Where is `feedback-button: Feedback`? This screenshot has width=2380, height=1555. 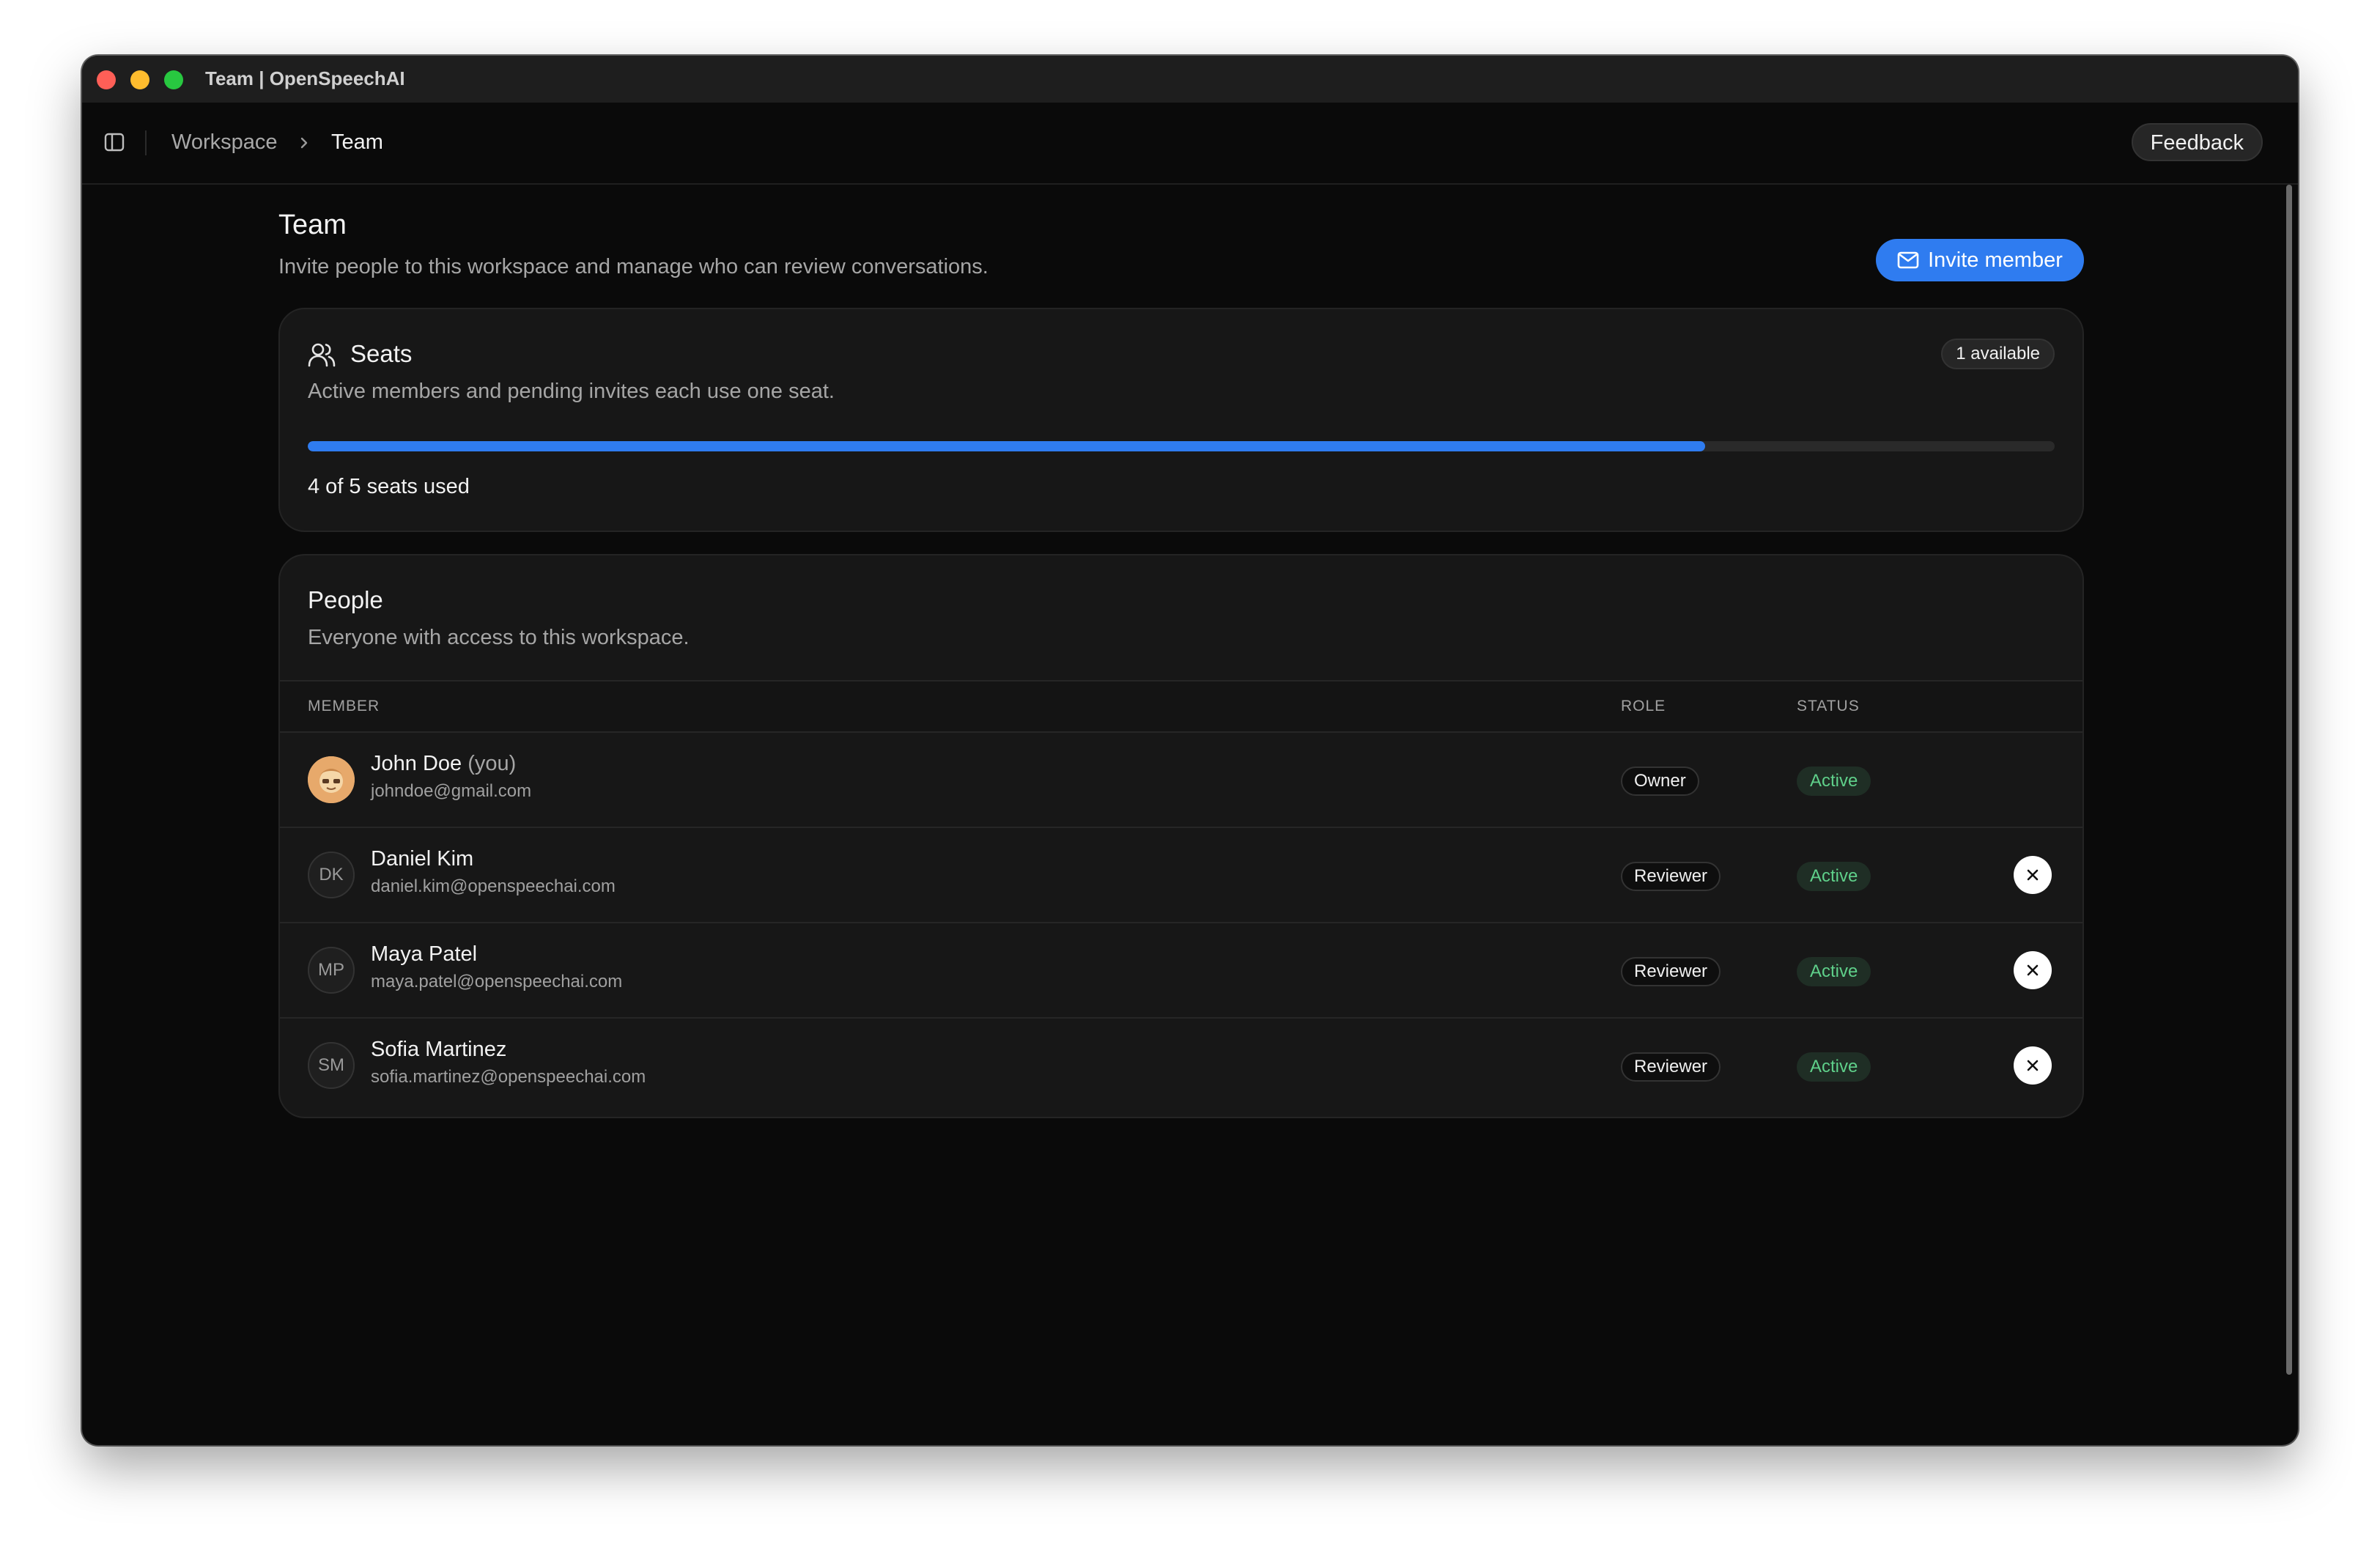
feedback-button: Feedback is located at coordinates (2197, 142).